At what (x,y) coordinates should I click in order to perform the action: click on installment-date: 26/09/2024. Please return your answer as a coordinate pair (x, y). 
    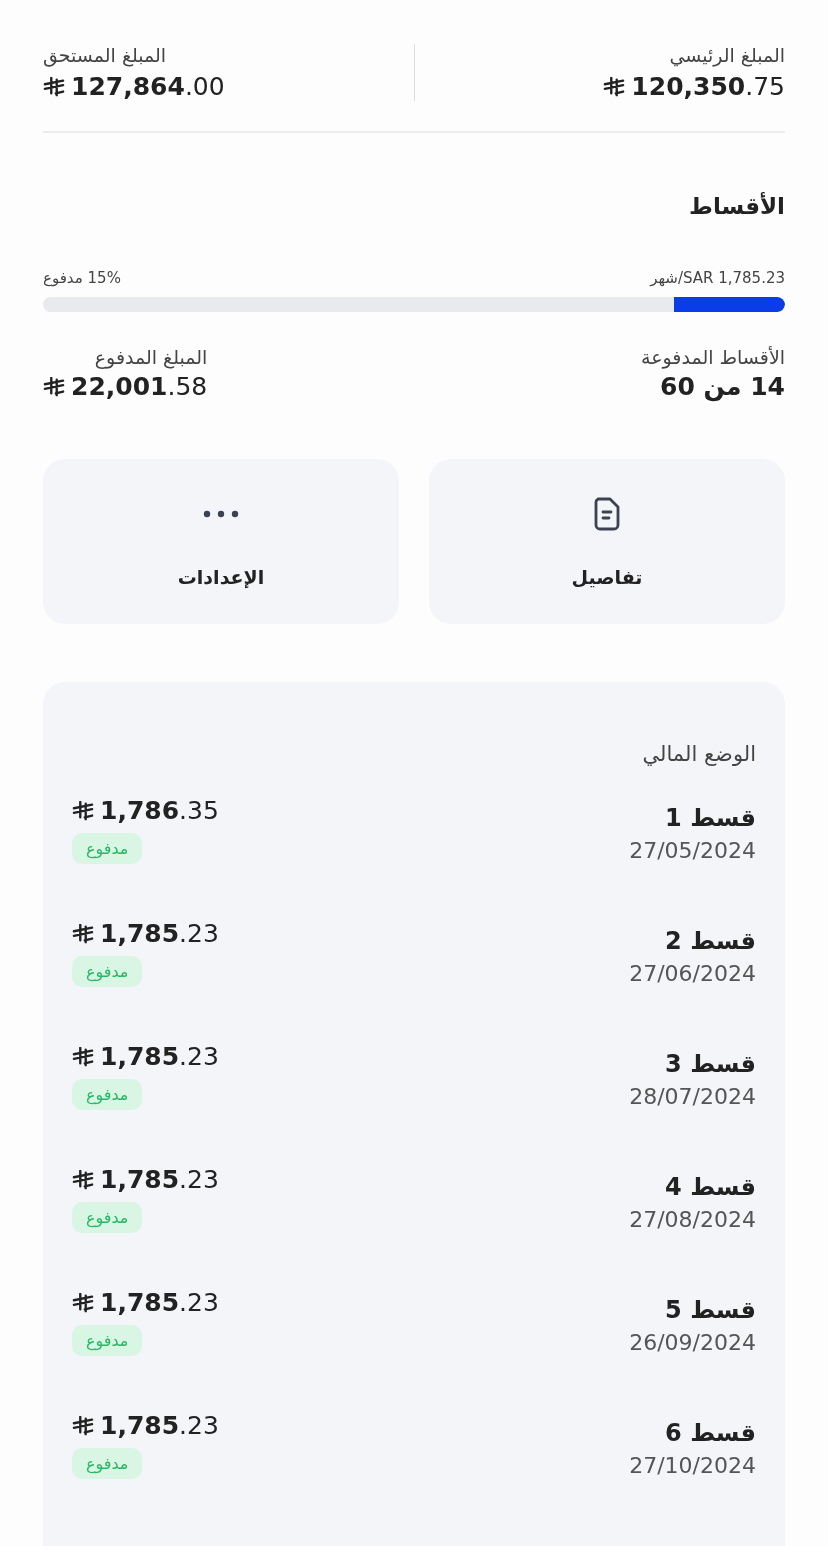
    Looking at the image, I should click on (692, 1342).